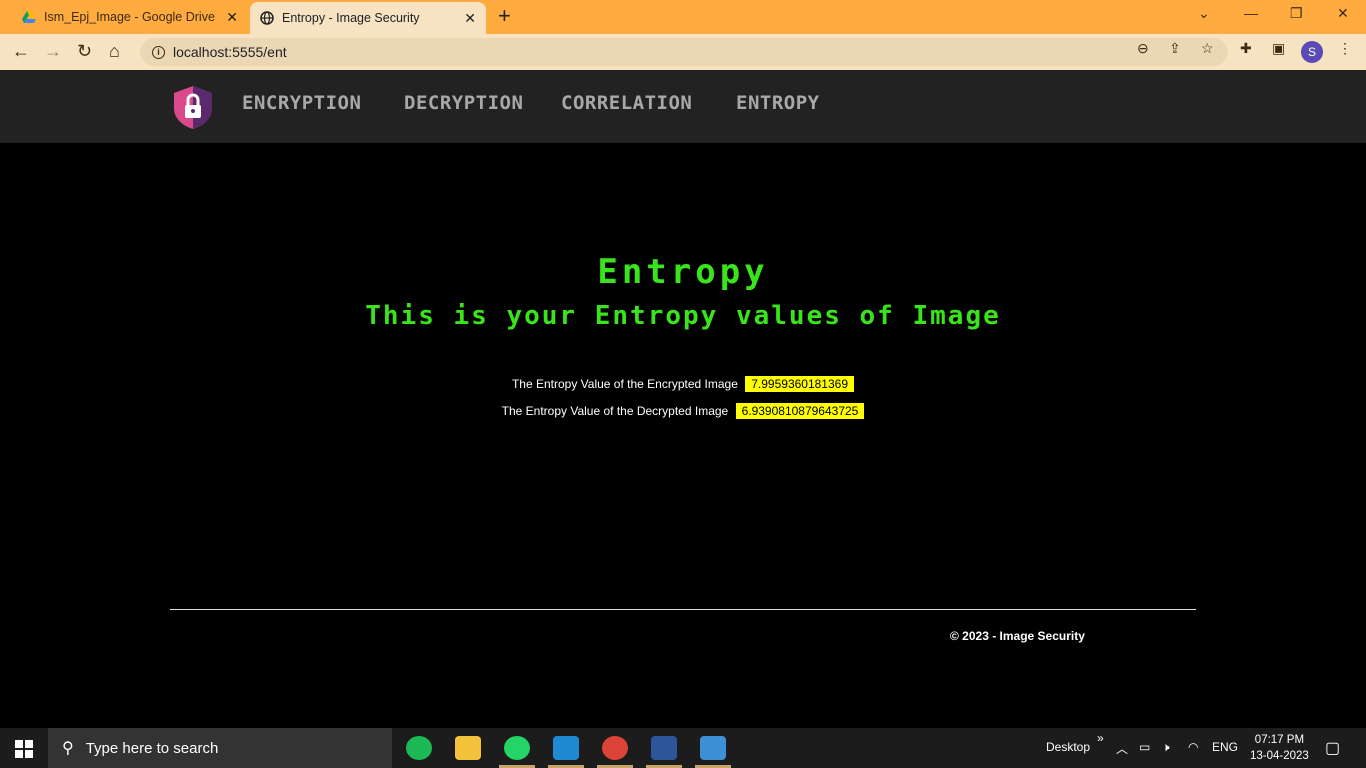 Image resolution: width=1366 pixels, height=768 pixels. I want to click on clock-time: 07:17 PM, so click(1279, 740).